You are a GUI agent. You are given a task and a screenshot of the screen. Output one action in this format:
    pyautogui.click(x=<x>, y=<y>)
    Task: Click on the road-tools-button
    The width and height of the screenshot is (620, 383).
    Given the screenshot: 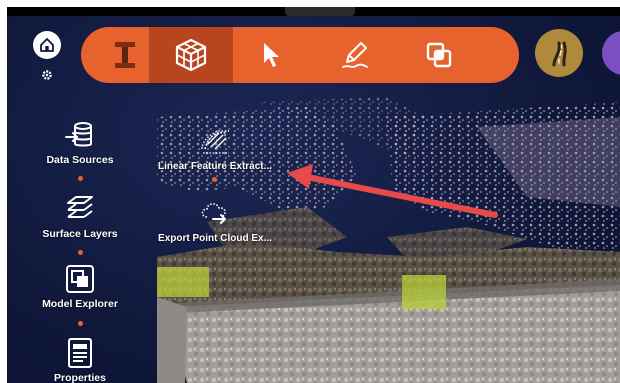 What is the action you would take?
    pyautogui.click(x=559, y=53)
    